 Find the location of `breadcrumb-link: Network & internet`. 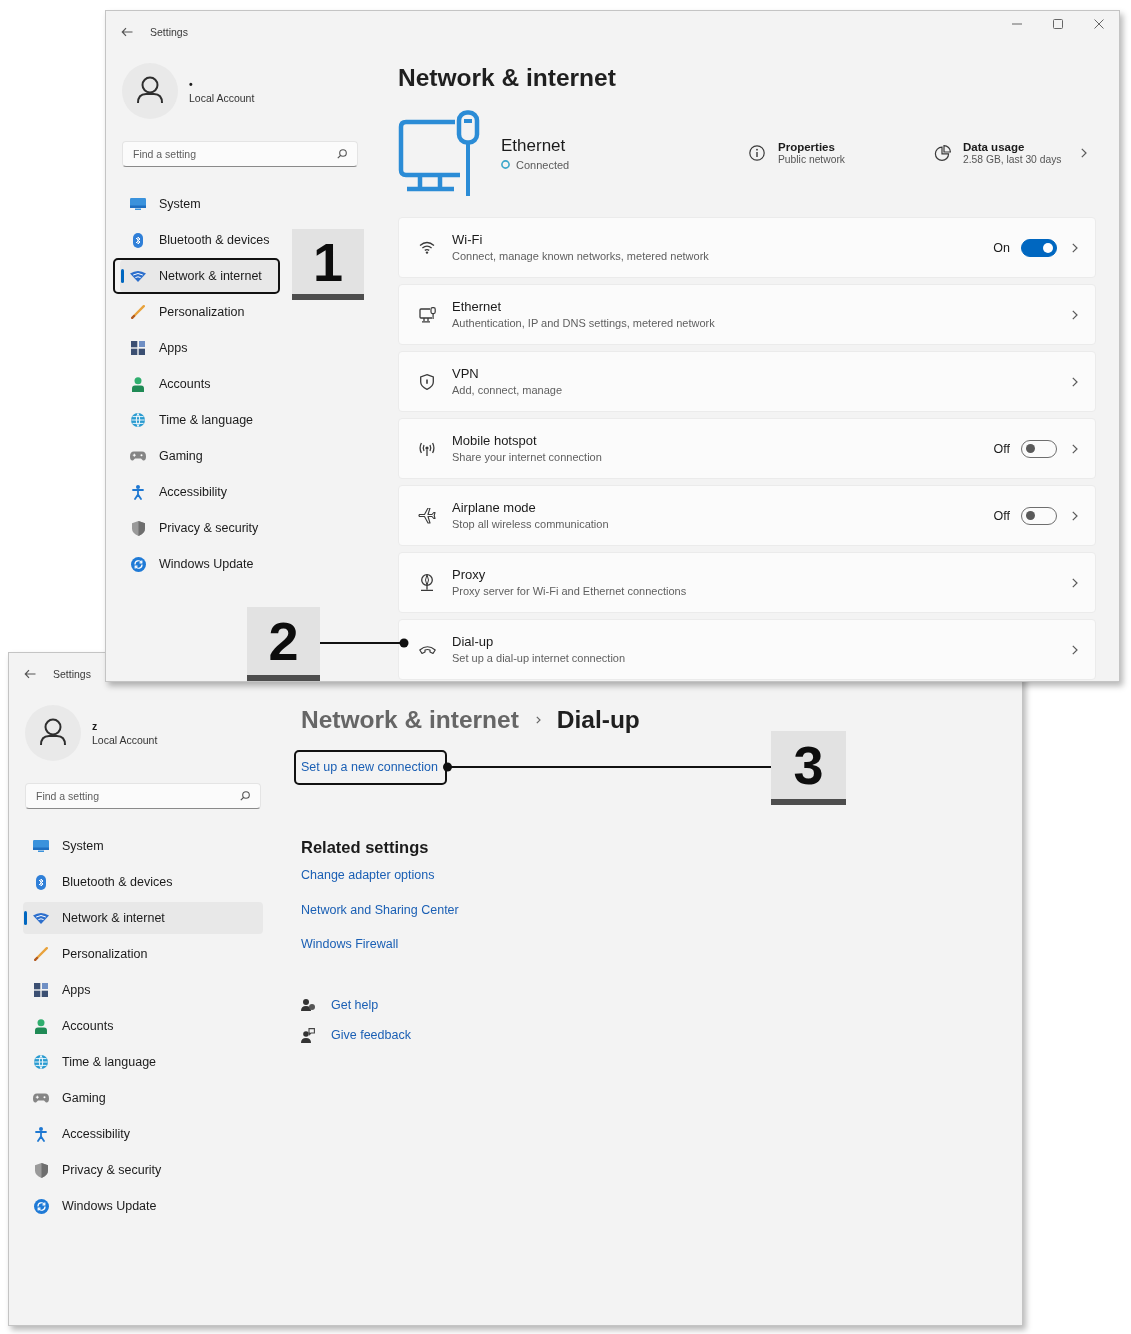

breadcrumb-link: Network & internet is located at coordinates (410, 720).